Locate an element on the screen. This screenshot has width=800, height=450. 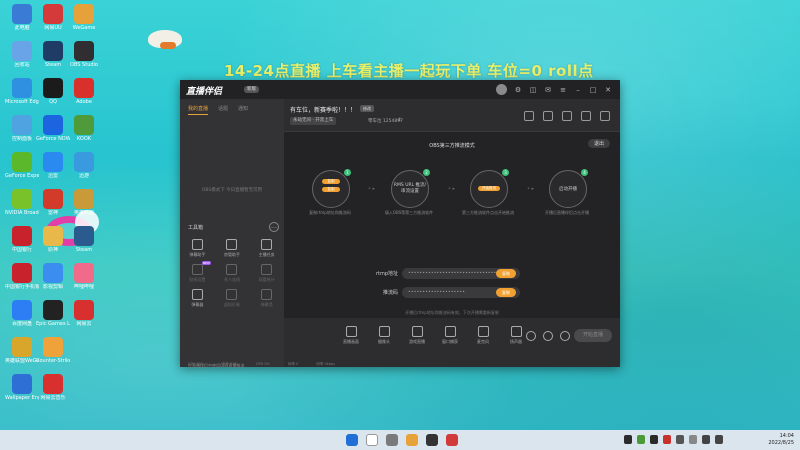
chart-icon is located at coordinates (567, 116).